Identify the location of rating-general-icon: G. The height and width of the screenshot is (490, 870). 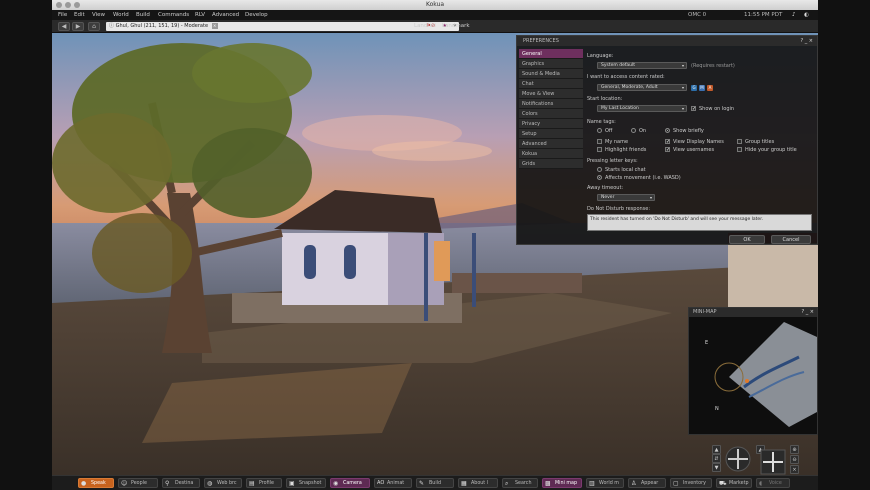
(694, 88).